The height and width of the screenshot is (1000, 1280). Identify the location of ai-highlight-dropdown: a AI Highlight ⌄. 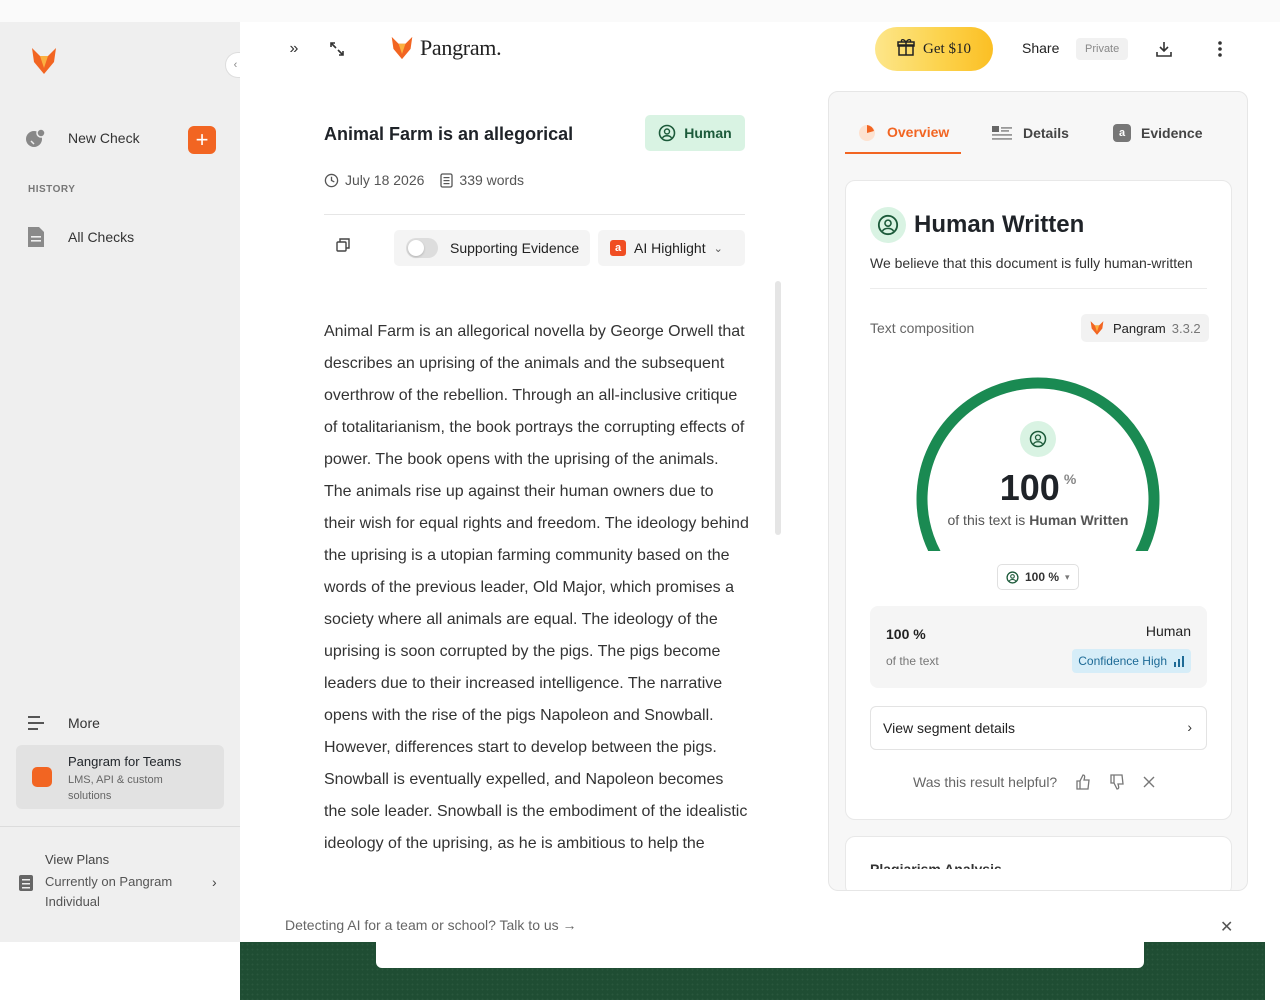
(671, 248).